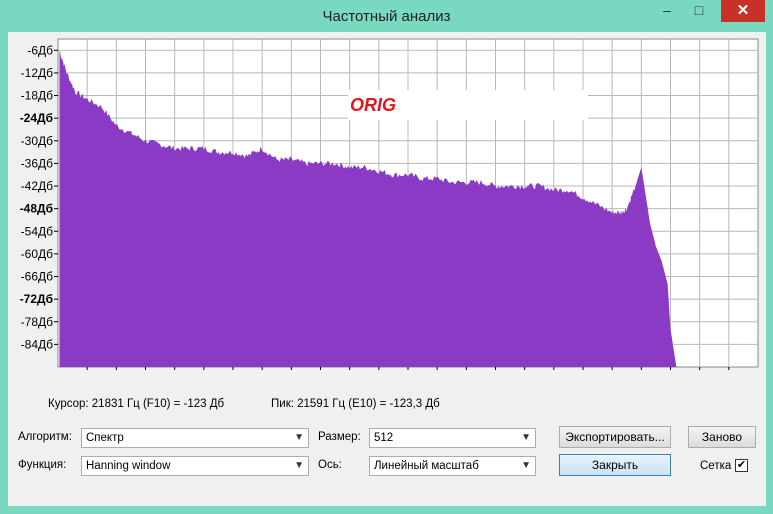  Describe the element at coordinates (36, 299) in the screenshot. I see `y-tick-label: -72Дб` at that location.